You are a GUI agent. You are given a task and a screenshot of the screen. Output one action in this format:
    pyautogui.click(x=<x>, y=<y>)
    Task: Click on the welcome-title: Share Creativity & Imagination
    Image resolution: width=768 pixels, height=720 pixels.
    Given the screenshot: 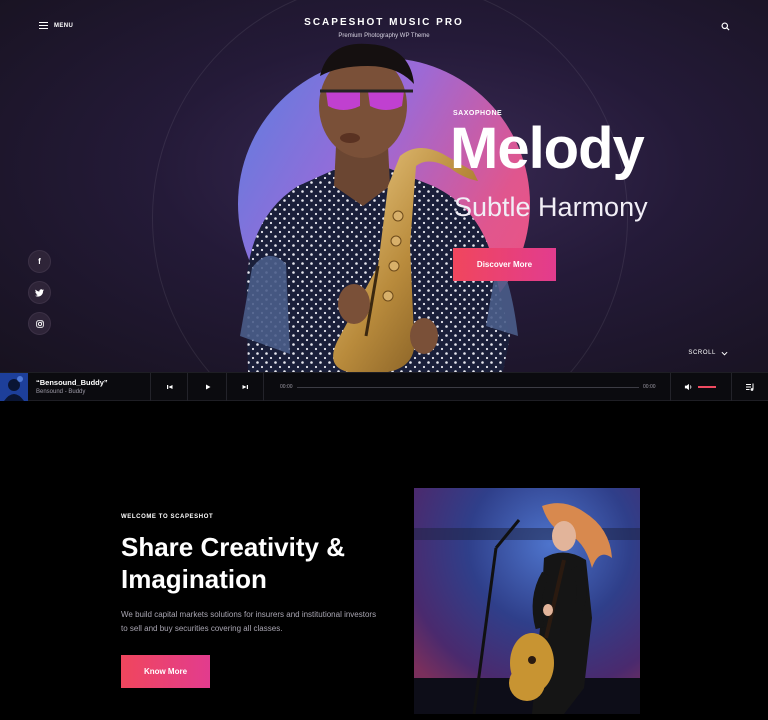 What is the action you would take?
    pyautogui.click(x=233, y=563)
    